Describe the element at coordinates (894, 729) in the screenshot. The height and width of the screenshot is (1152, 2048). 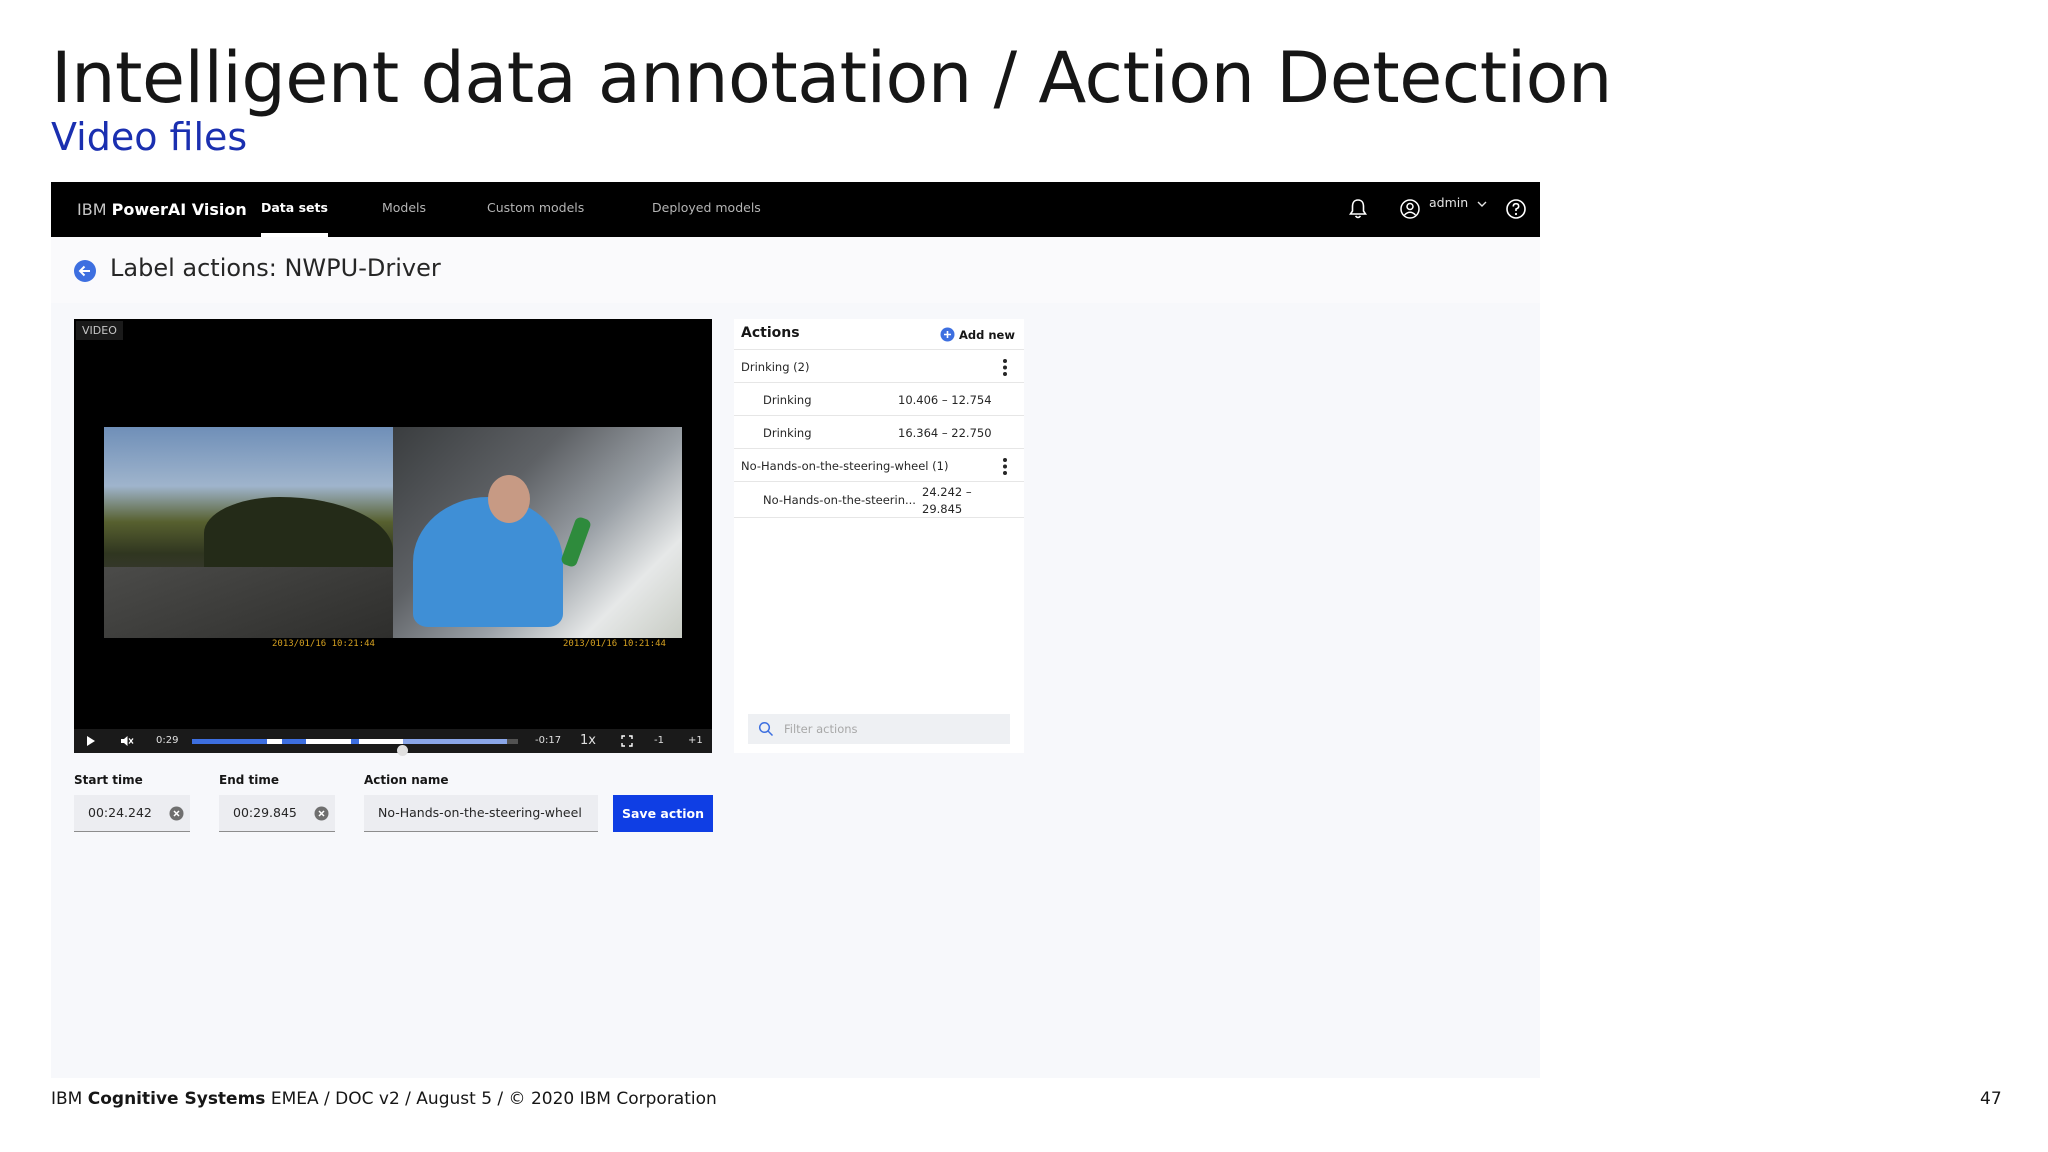
I see `filter-actions-input` at that location.